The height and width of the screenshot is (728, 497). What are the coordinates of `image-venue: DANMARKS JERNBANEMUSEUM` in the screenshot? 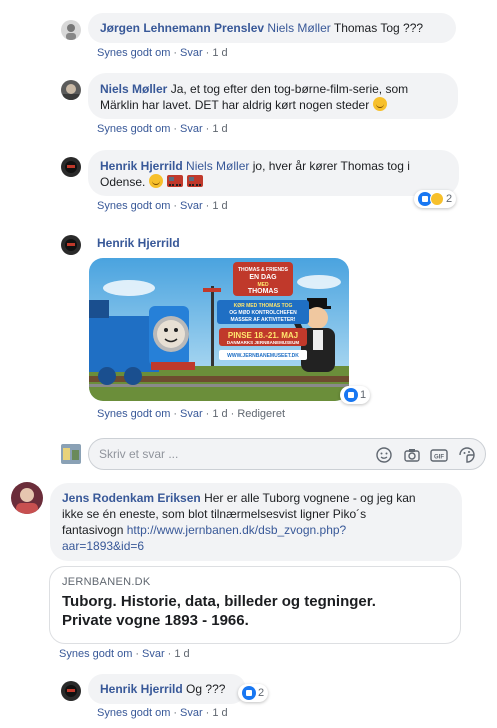 It's located at (263, 342).